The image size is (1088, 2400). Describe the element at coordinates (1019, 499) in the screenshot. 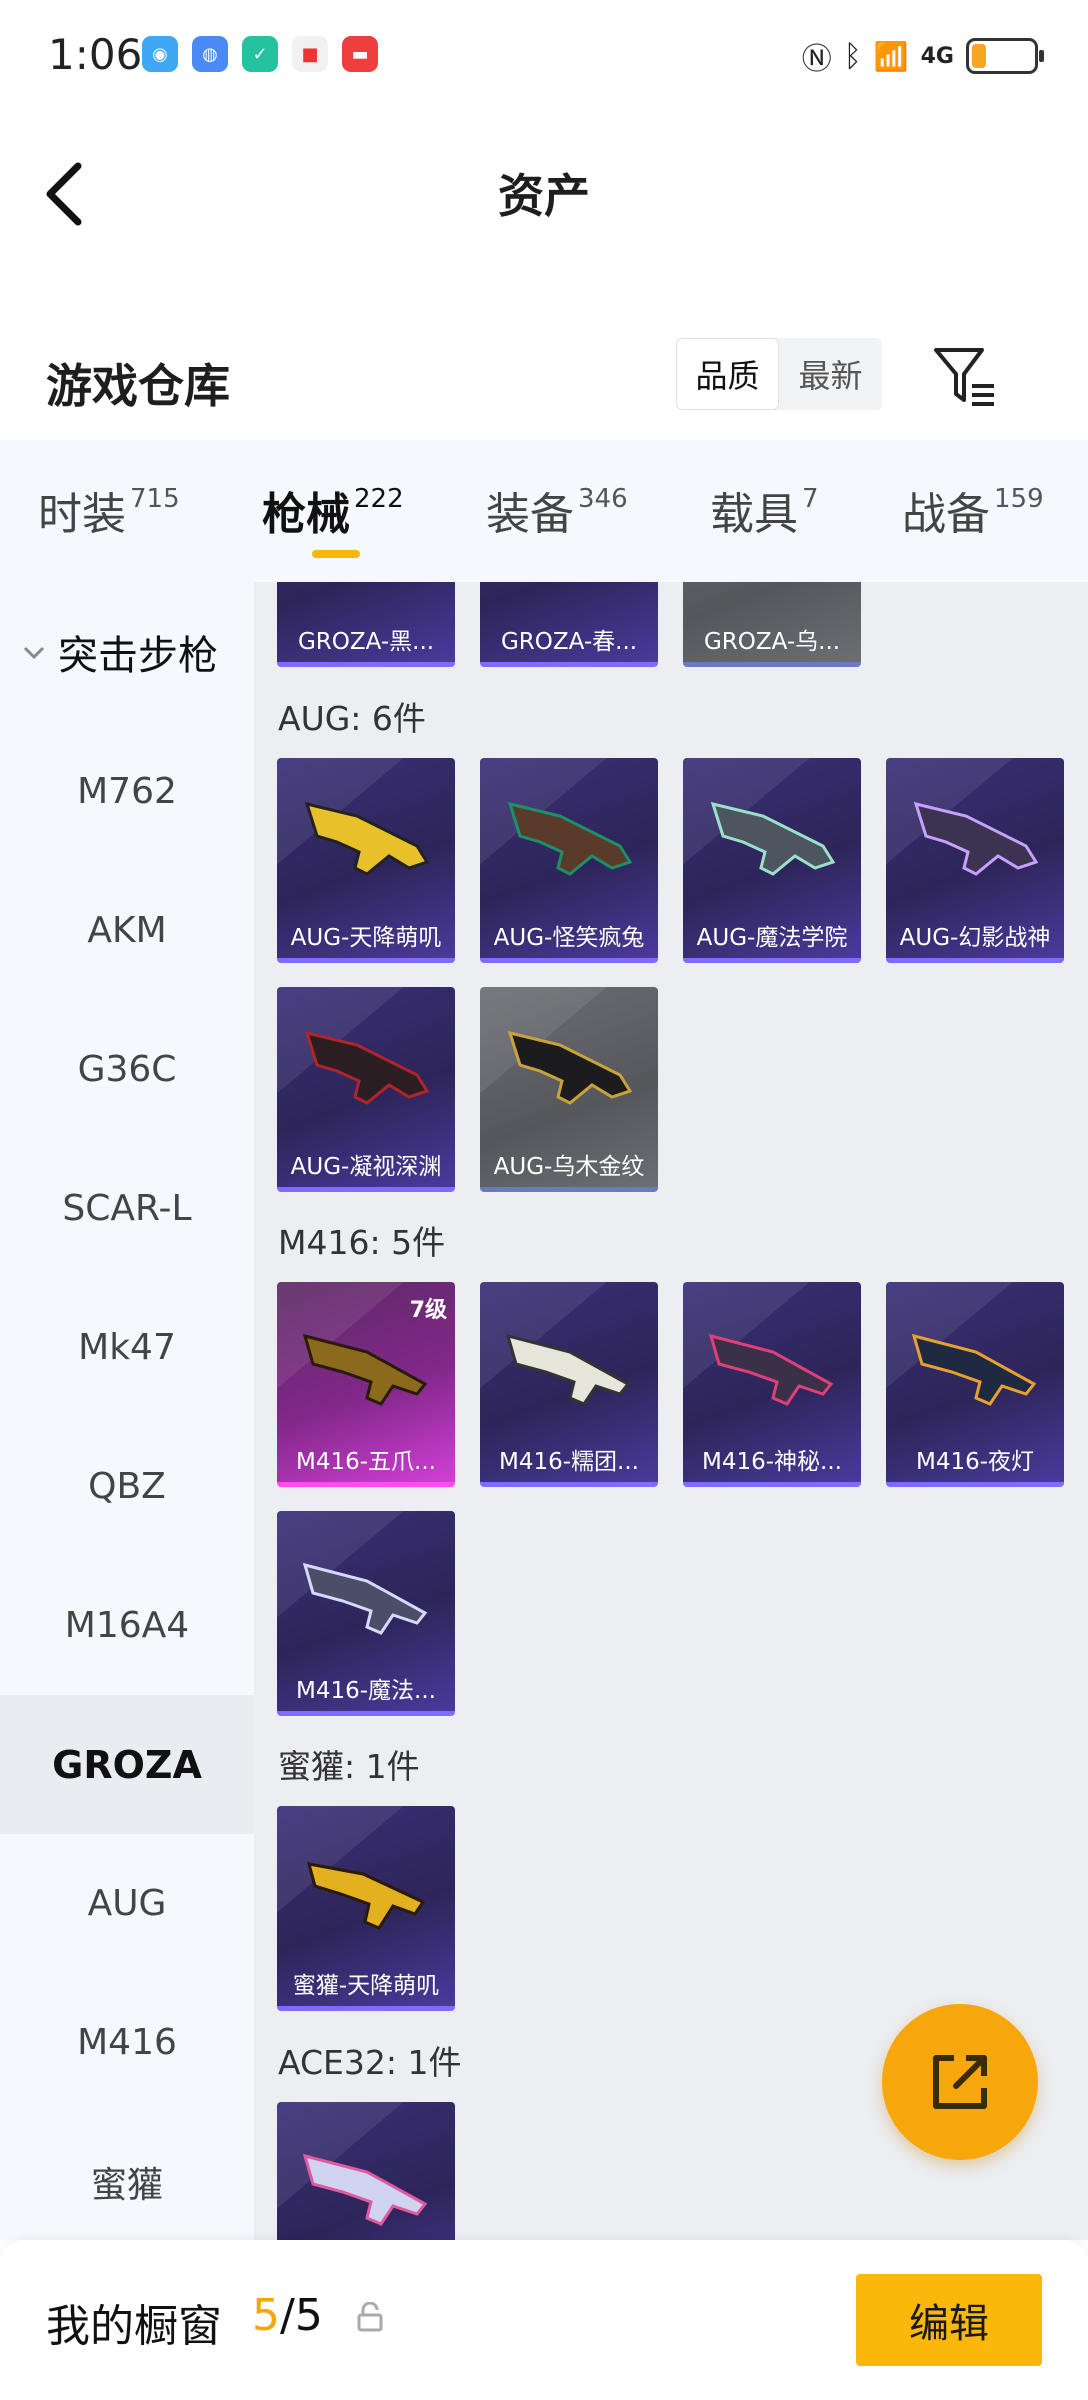

I see `tab-count: 159` at that location.